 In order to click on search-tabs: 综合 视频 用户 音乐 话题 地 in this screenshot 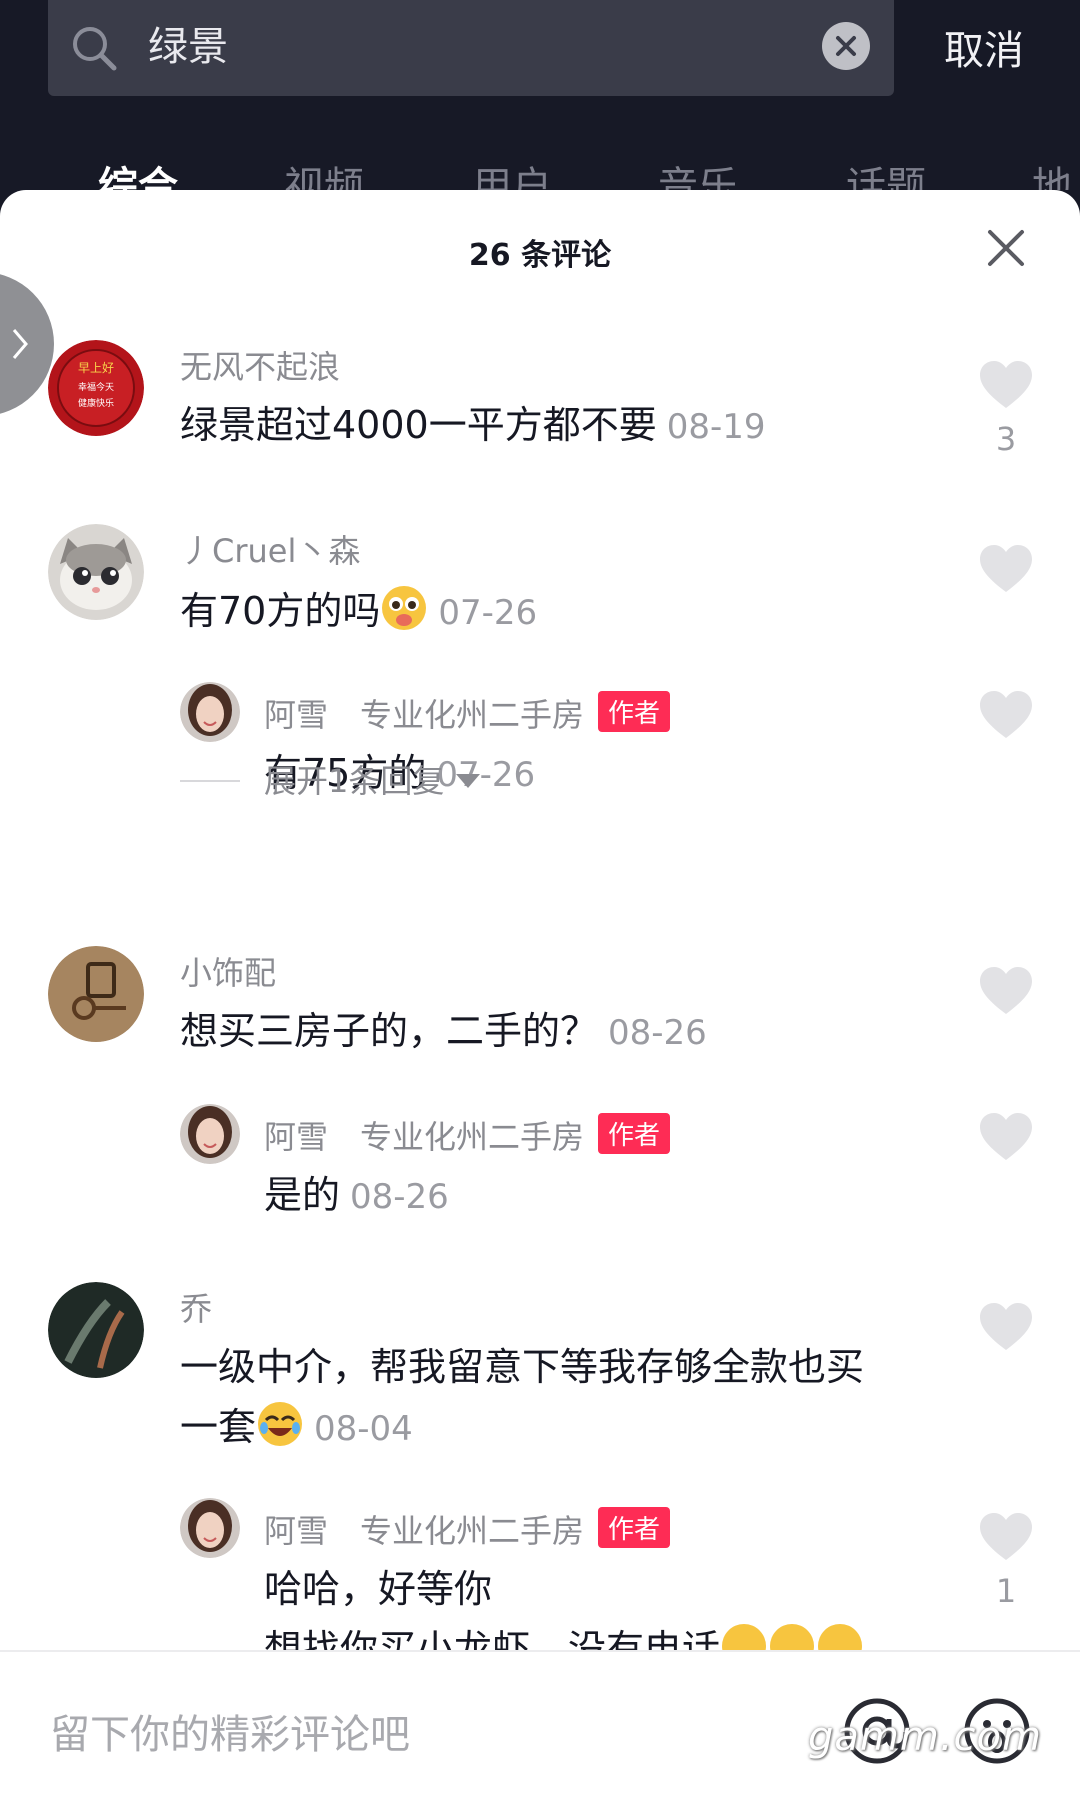, I will do `click(540, 170)`.